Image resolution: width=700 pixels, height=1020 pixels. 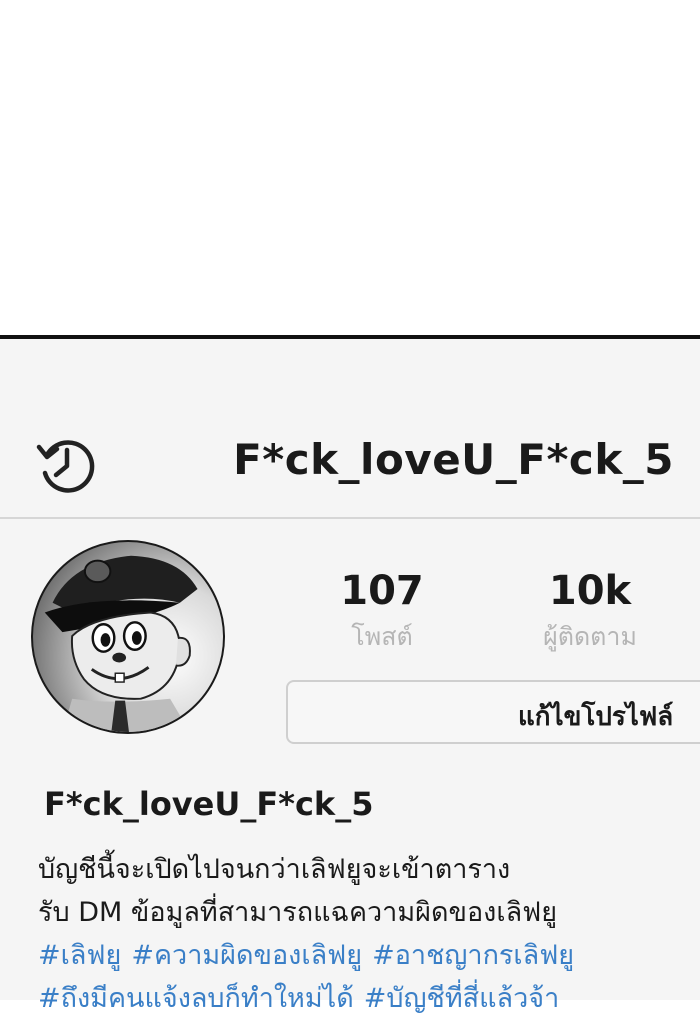 What do you see at coordinates (382, 591) in the screenshot?
I see `posts-count: 107` at bounding box center [382, 591].